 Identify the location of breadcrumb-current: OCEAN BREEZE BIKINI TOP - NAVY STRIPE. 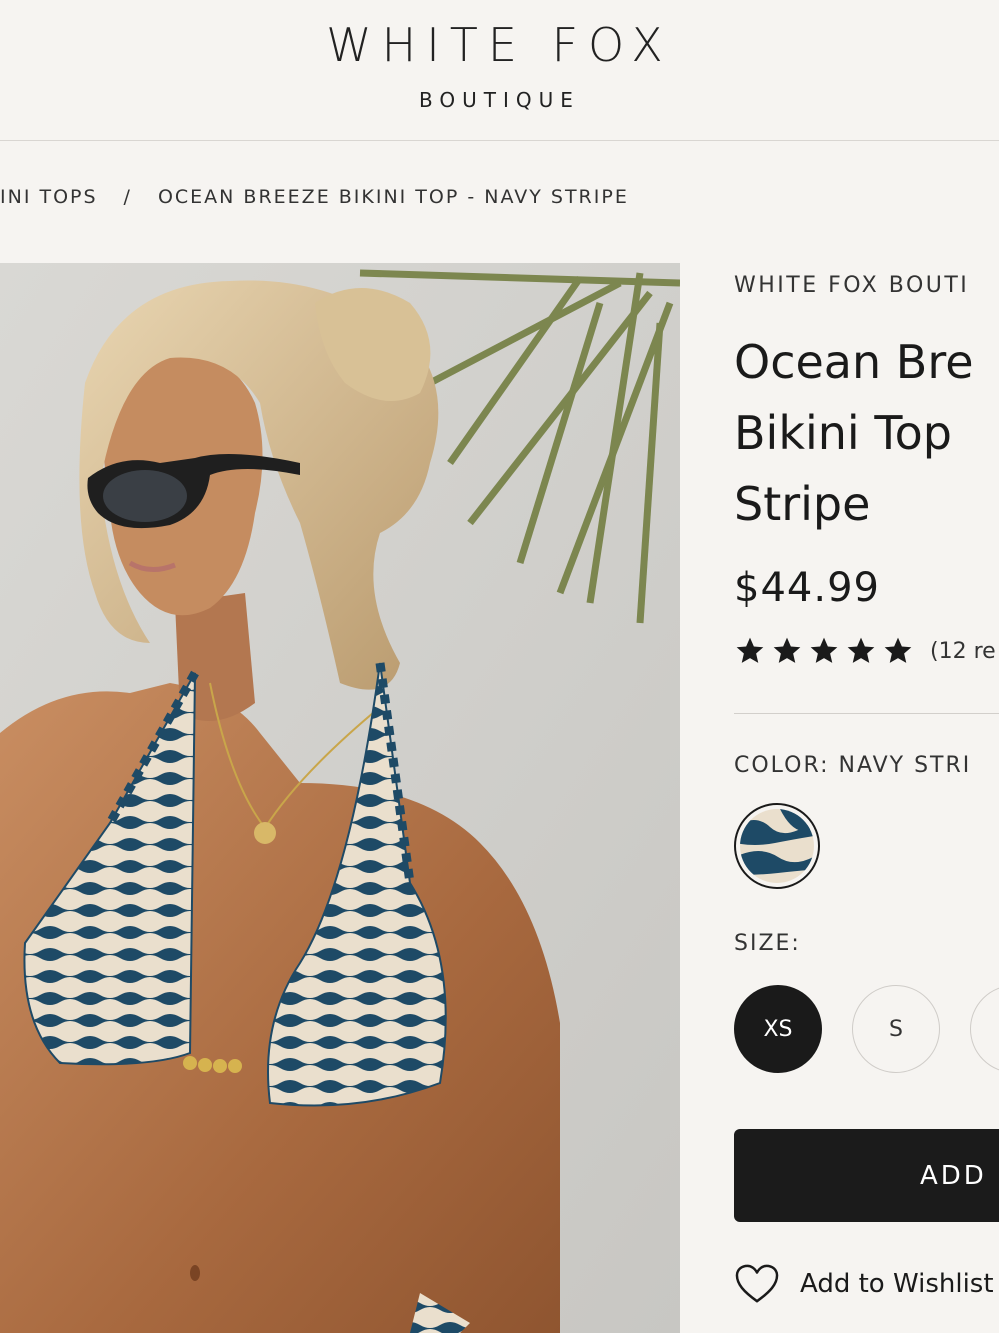
(393, 197).